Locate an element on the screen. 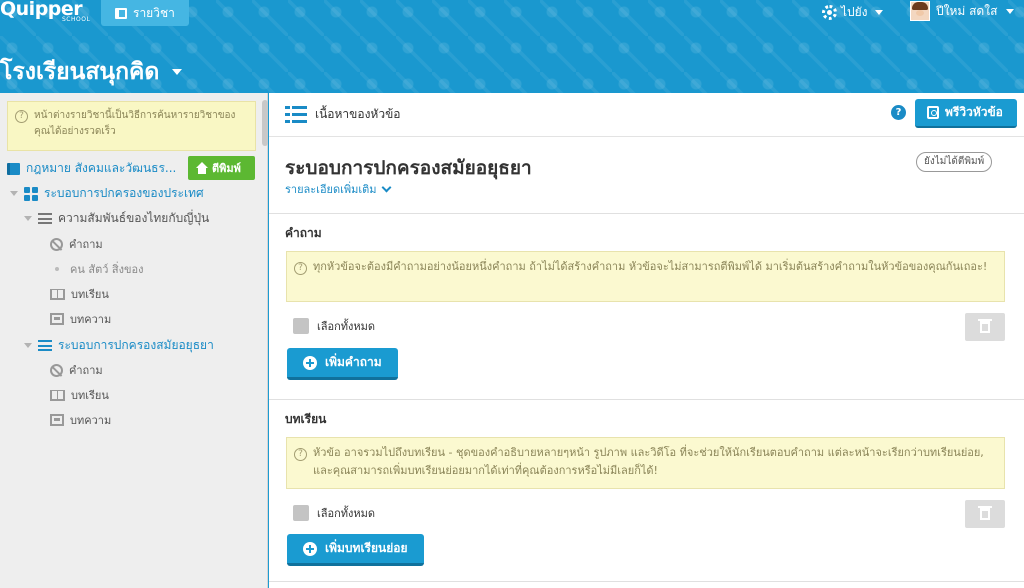 The width and height of the screenshot is (1024, 588). preview-topic-button: พรีวิวหัวข้อ is located at coordinates (966, 113).